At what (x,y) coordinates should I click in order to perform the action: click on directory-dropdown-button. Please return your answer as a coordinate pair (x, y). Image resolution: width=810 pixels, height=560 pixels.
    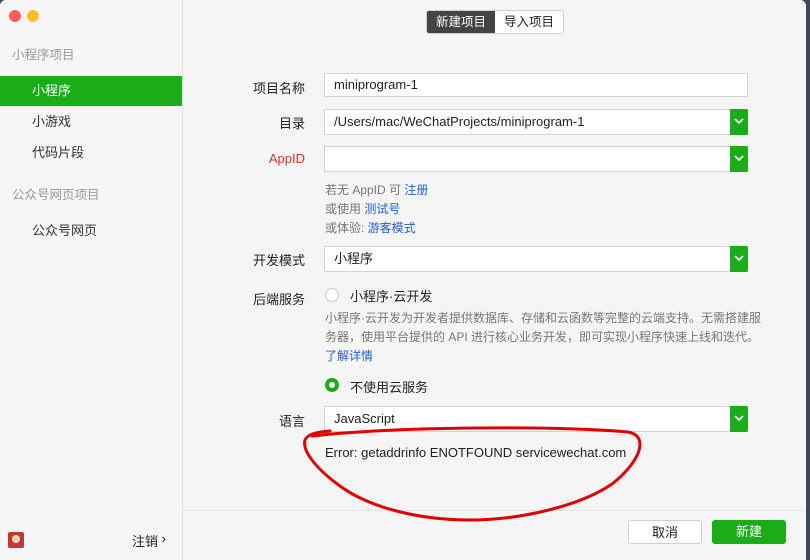
    Looking at the image, I should click on (739, 122).